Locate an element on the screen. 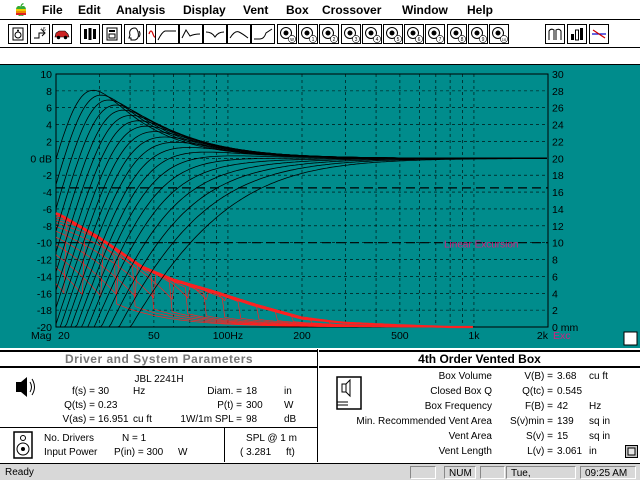 Image resolution: width=640 pixels, height=480 pixels. preset-label: 3 is located at coordinates (356, 40).